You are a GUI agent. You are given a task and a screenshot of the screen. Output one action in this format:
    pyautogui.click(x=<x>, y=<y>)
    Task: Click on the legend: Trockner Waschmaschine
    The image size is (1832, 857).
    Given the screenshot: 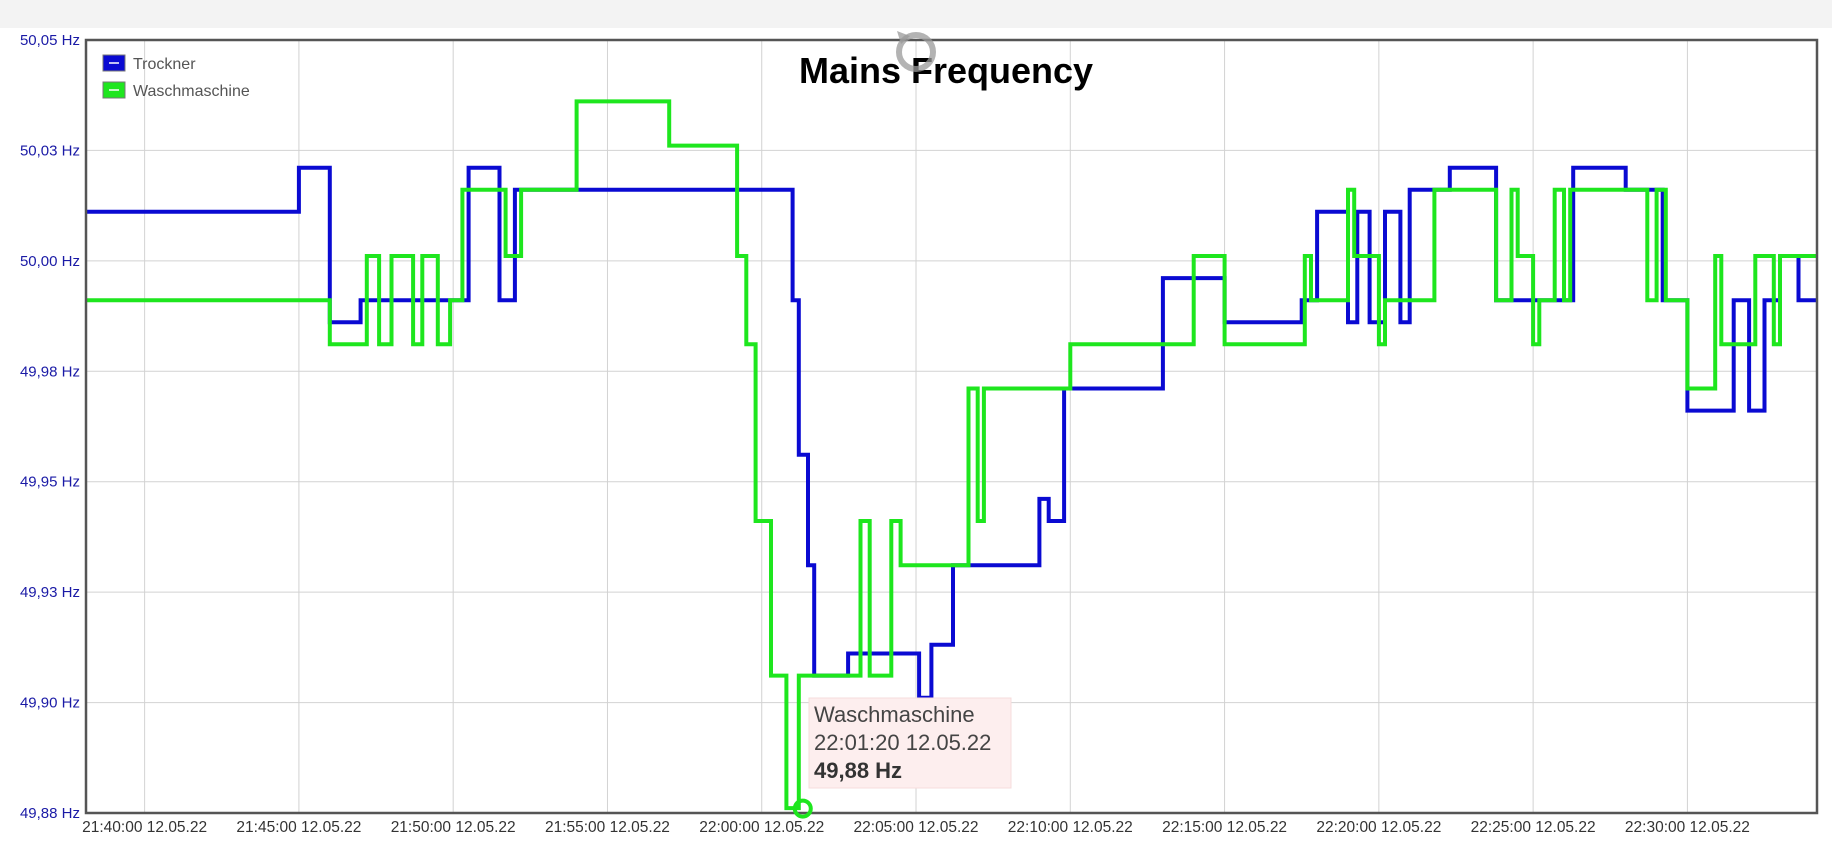 What is the action you would take?
    pyautogui.click(x=176, y=77)
    